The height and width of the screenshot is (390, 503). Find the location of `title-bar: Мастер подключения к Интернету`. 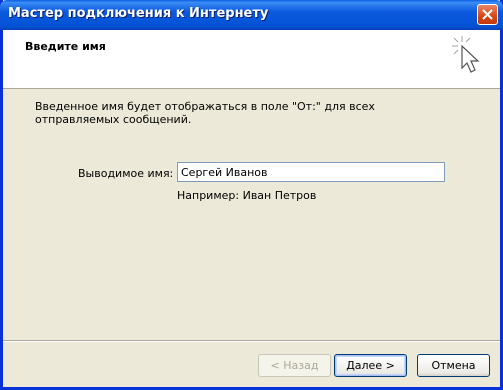

title-bar: Мастер подключения к Интернету is located at coordinates (251, 15).